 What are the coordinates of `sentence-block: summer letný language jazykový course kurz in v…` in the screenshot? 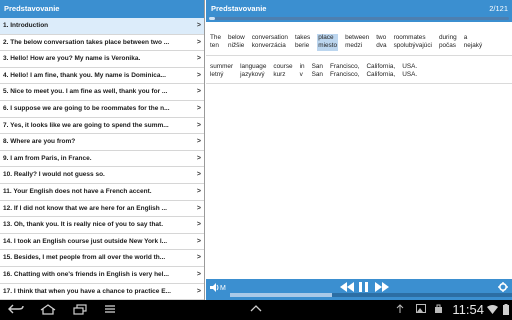 It's located at (359, 71).